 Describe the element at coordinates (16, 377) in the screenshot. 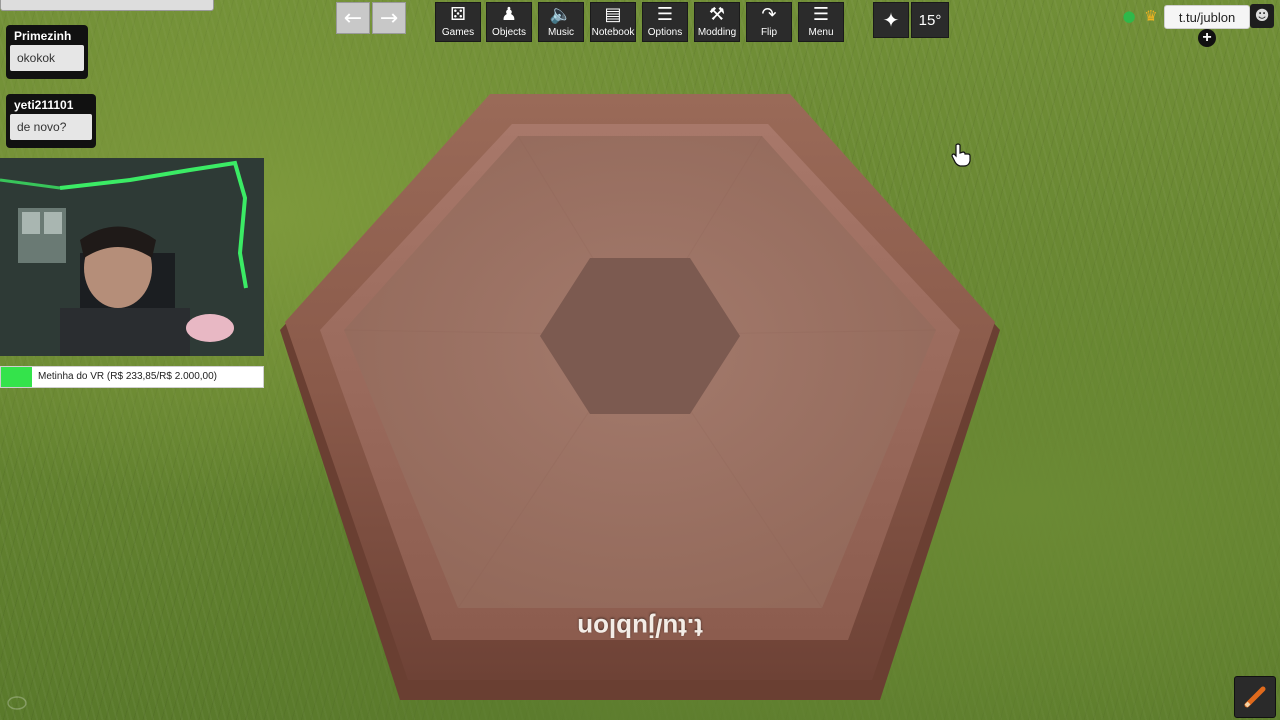

I see `goal-progress-fill` at that location.